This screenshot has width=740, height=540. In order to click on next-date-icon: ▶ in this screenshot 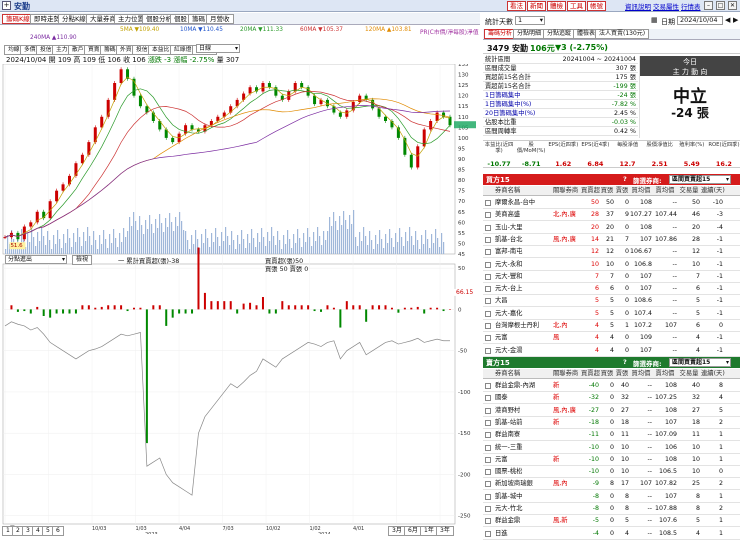, I will do `click(735, 20)`.